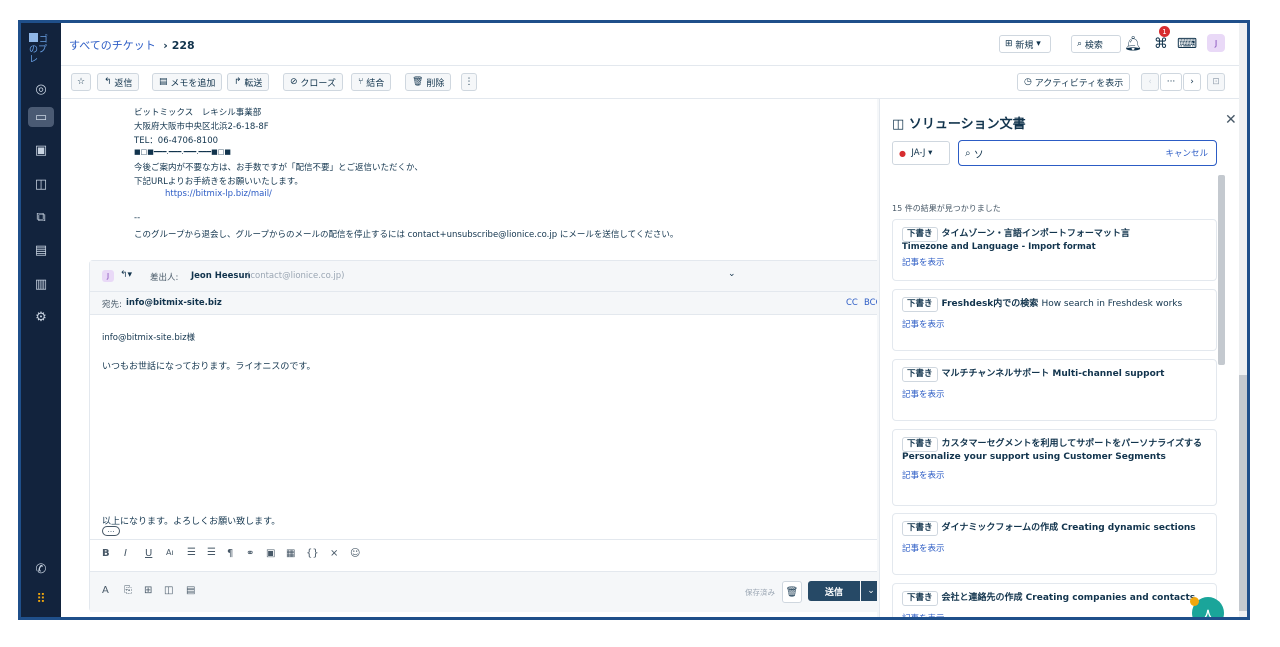 This screenshot has width=1280, height=647. I want to click on breadcrumb-all-tickets: すべてのチケット, so click(112, 45).